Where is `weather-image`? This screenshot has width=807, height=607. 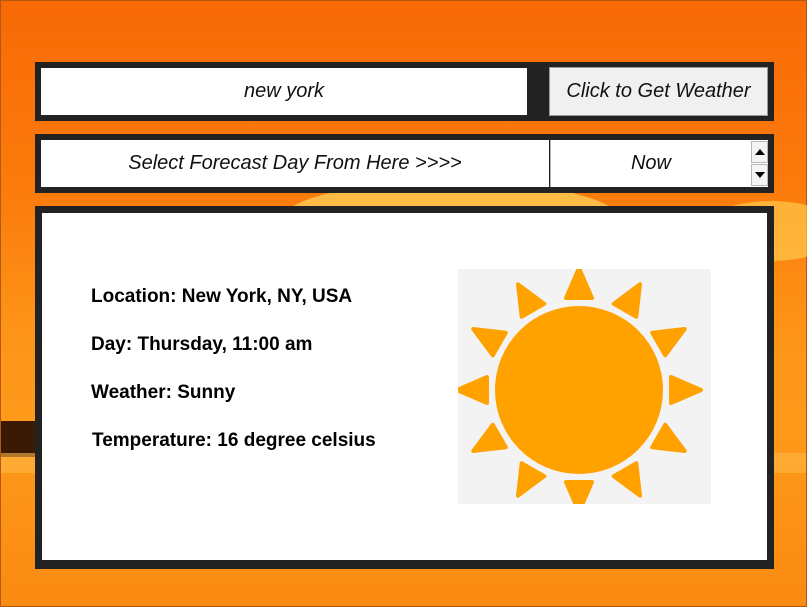 weather-image is located at coordinates (584, 386).